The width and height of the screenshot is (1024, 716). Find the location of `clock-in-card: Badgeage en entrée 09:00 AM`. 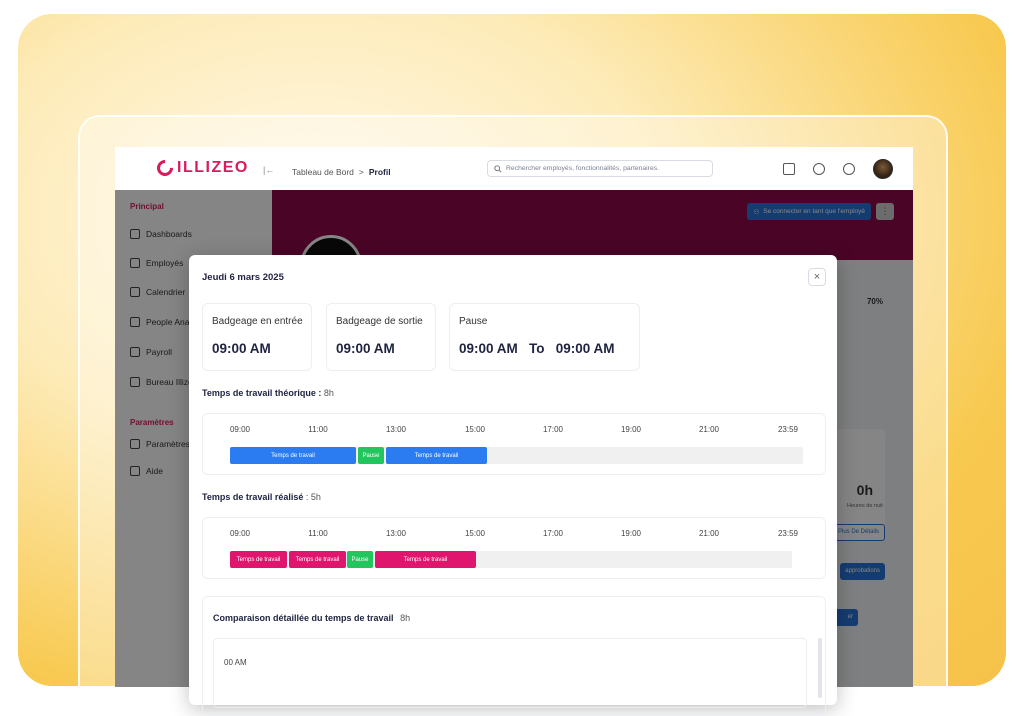

clock-in-card: Badgeage en entrée 09:00 AM is located at coordinates (257, 337).